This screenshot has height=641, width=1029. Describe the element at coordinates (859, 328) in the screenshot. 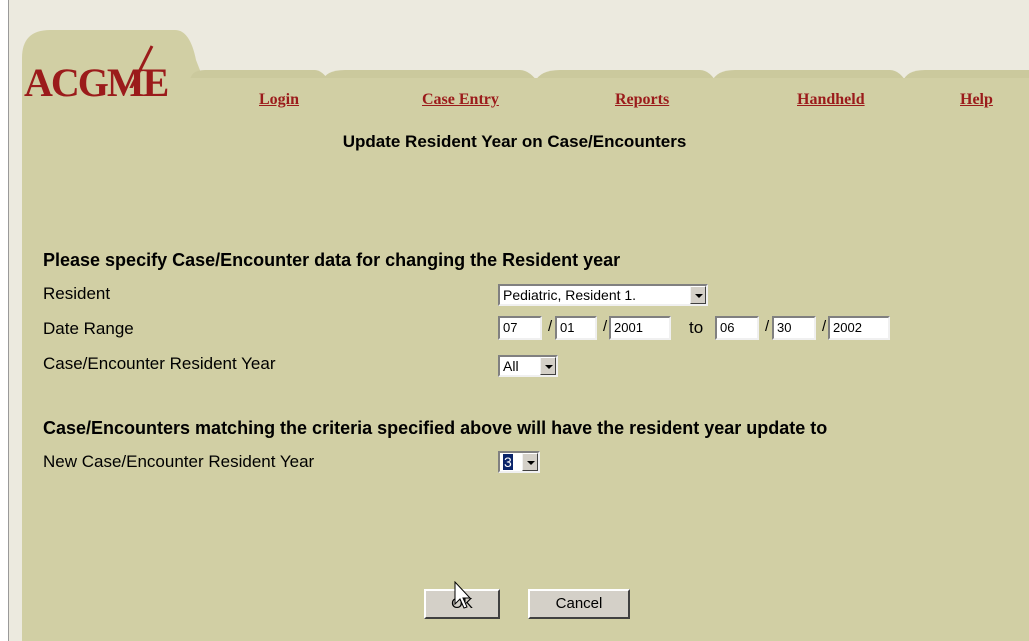

I see `end-year-input: 2002` at that location.